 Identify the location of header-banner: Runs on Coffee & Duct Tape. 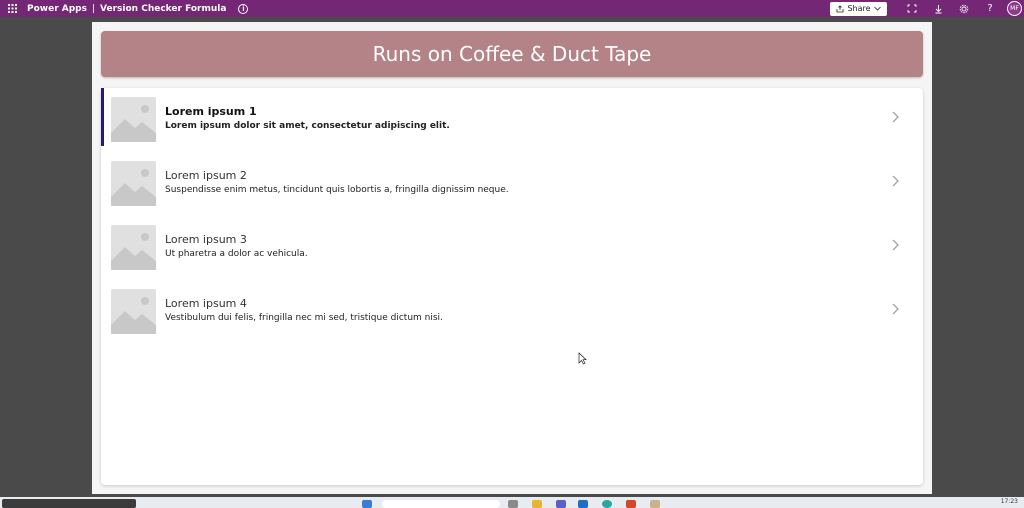
(512, 54).